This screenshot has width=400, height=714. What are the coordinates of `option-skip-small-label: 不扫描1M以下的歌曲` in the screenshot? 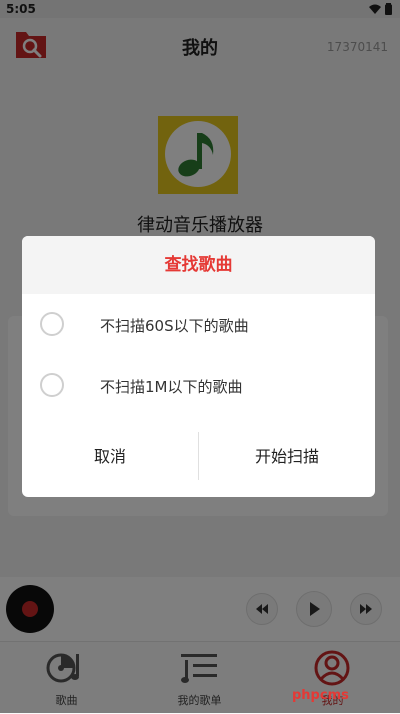 It's located at (171, 387).